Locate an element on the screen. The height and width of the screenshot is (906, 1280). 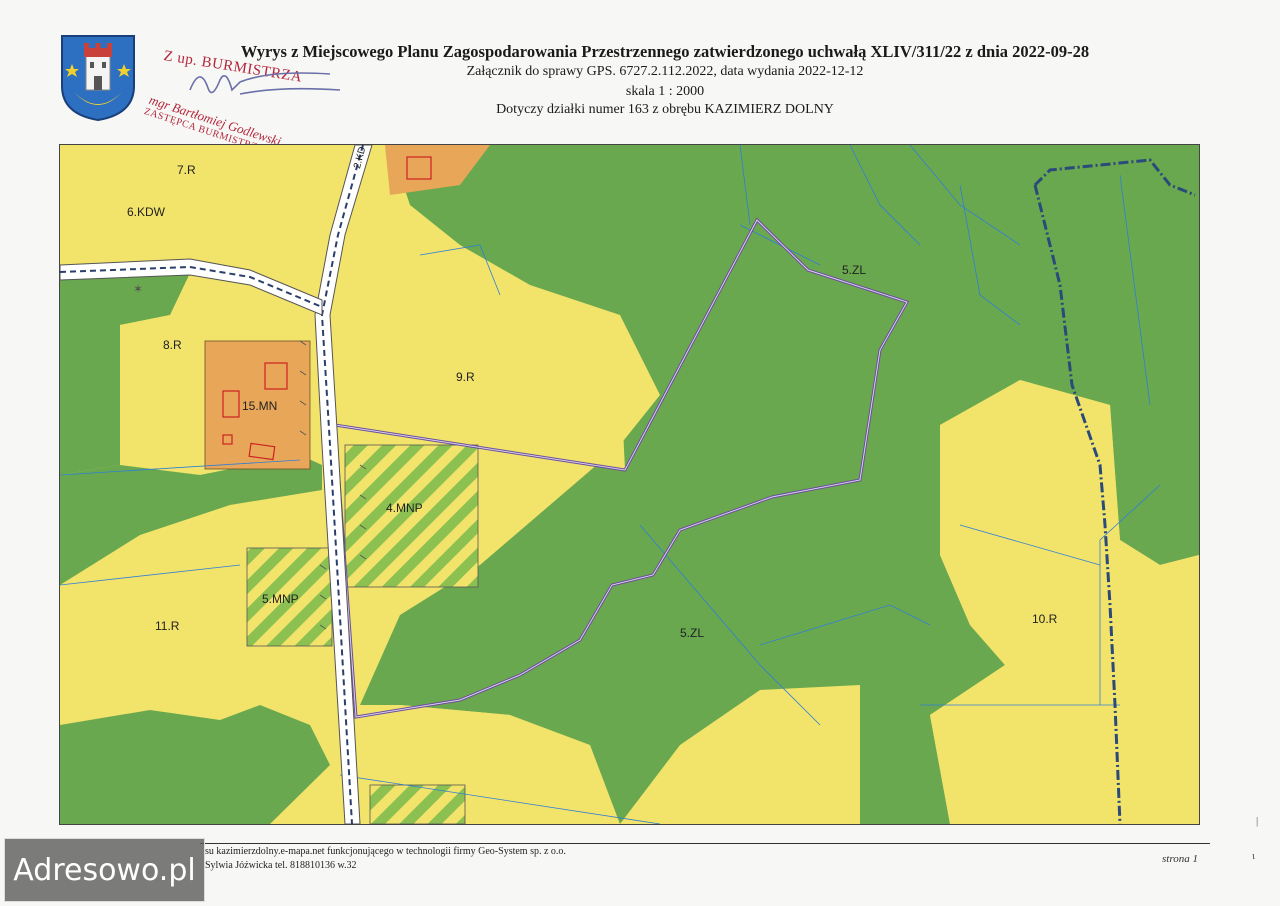
zone-label-5zl-mid: 5.ZL is located at coordinates (692, 633).